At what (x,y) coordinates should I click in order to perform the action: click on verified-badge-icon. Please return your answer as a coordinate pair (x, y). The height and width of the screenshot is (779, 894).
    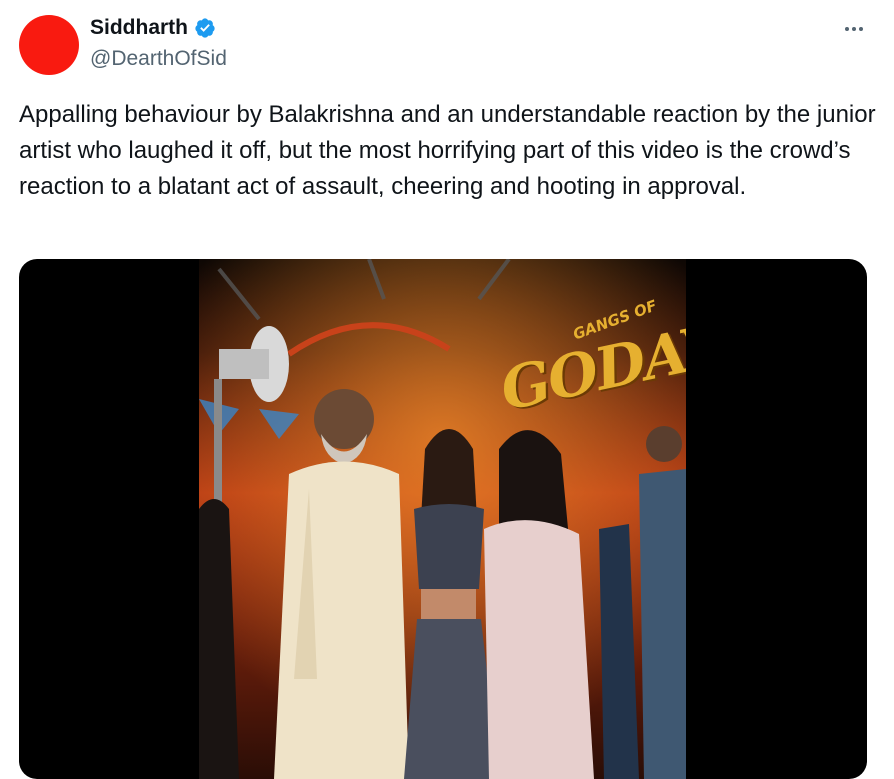
    Looking at the image, I should click on (205, 28).